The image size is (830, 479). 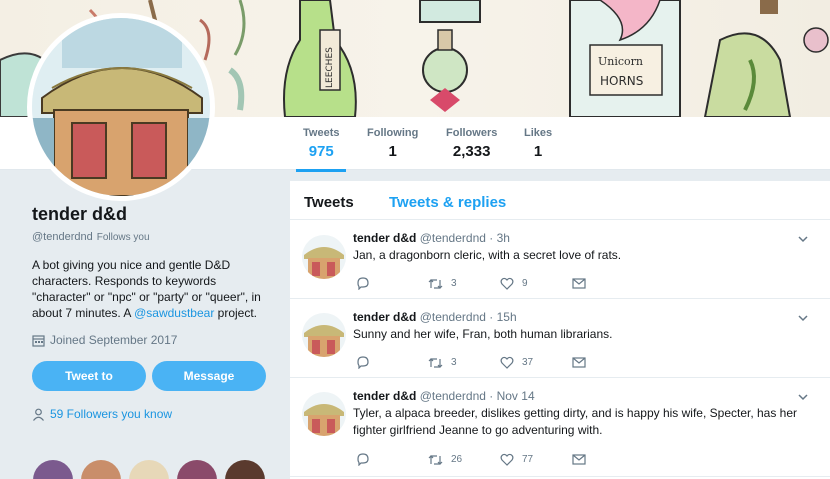 What do you see at coordinates (620, 61) in the screenshot?
I see `unicorn-label-top: Unicorn` at bounding box center [620, 61].